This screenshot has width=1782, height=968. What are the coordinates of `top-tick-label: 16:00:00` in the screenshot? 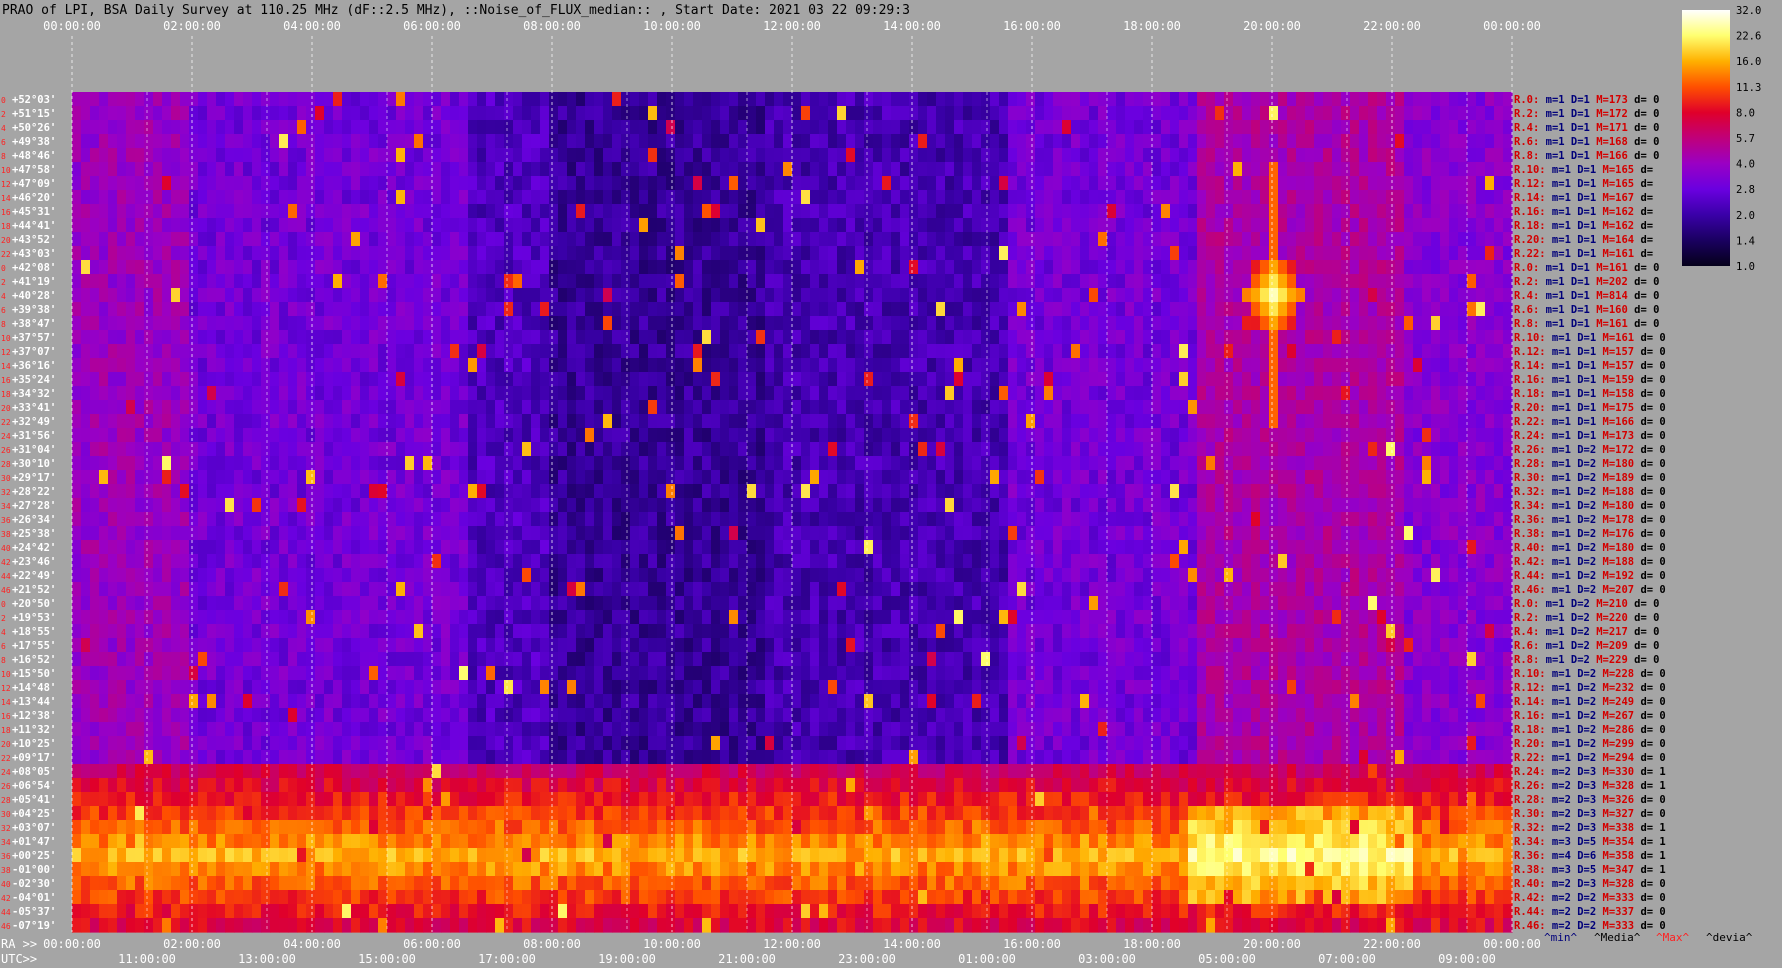 It's located at (1032, 26).